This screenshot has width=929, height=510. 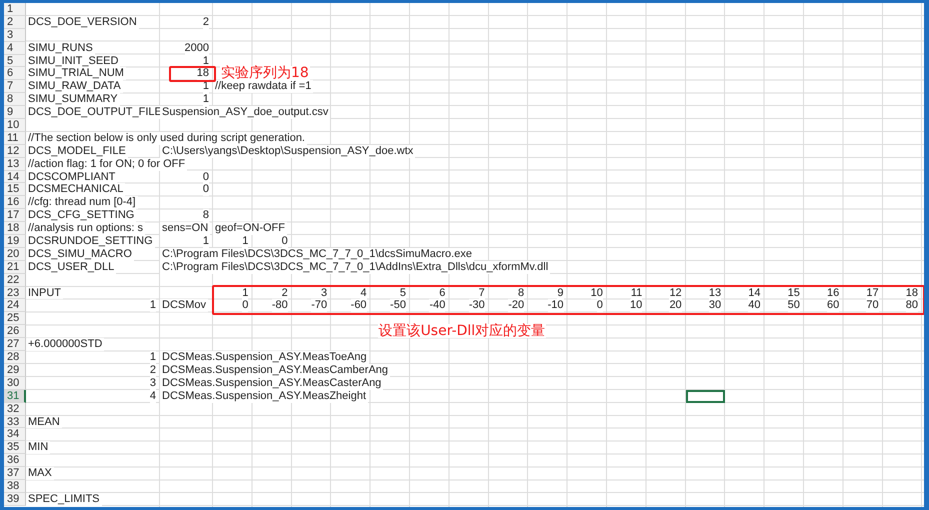 What do you see at coordinates (250, 229) in the screenshot?
I see `table-cell: geof=ON-OFF` at bounding box center [250, 229].